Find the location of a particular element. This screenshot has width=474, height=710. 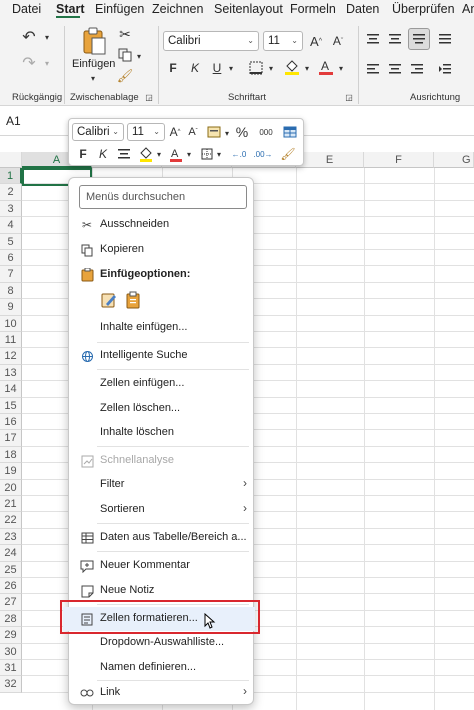

underline-dropdown-icon: ▾ is located at coordinates (231, 68).